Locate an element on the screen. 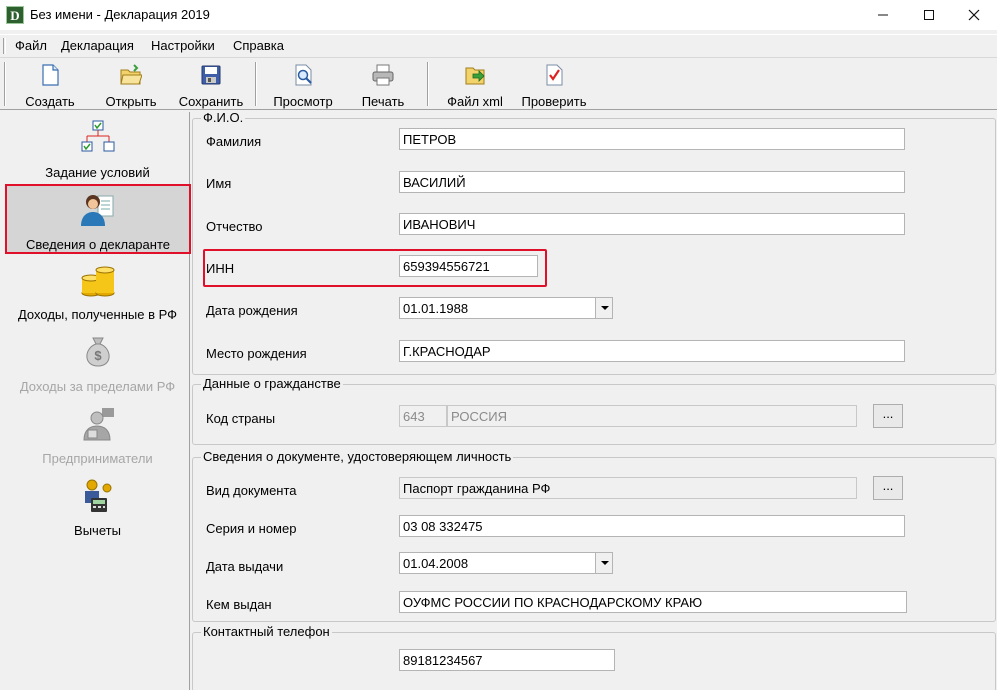  minimize-icon is located at coordinates (883, 15).